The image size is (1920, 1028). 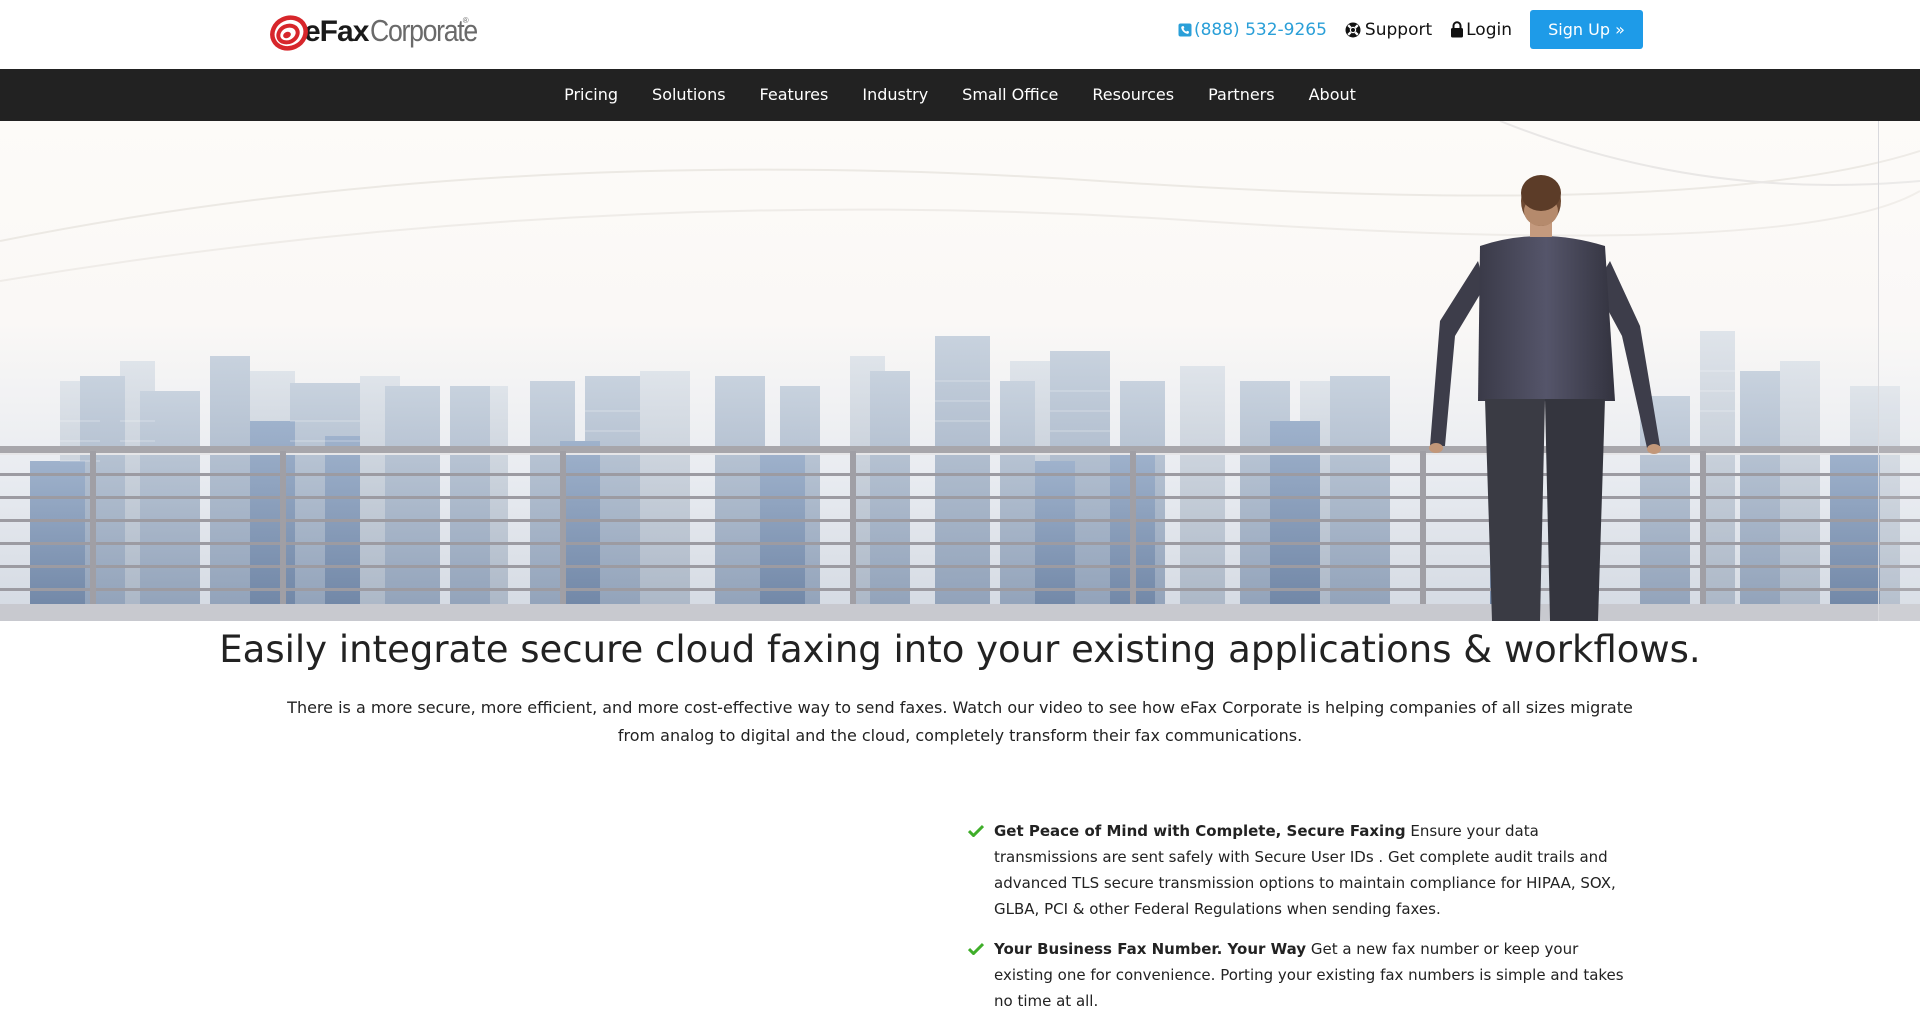 I want to click on nav-item-about: About, so click(x=1332, y=95).